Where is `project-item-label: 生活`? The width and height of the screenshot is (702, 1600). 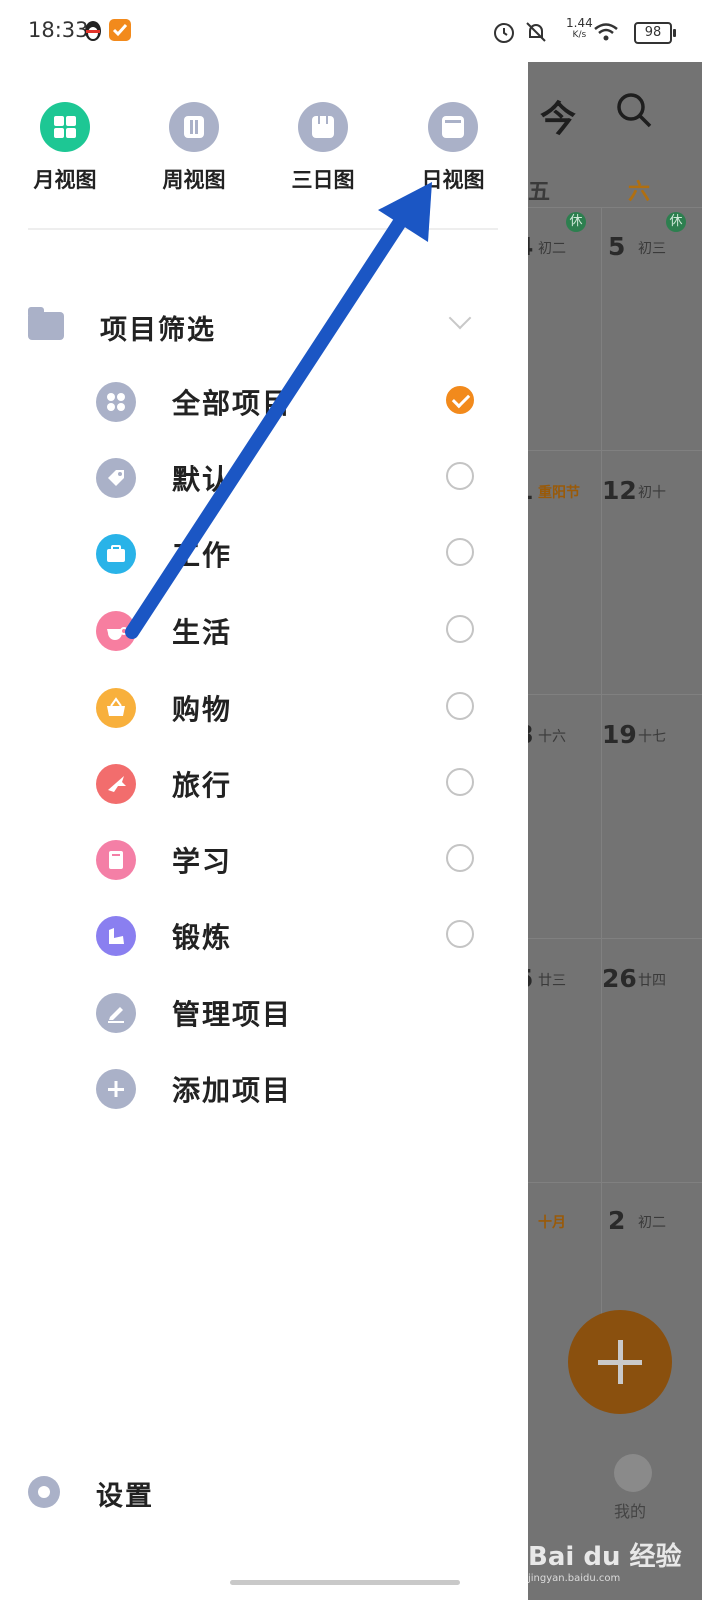 project-item-label: 生活 is located at coordinates (202, 632).